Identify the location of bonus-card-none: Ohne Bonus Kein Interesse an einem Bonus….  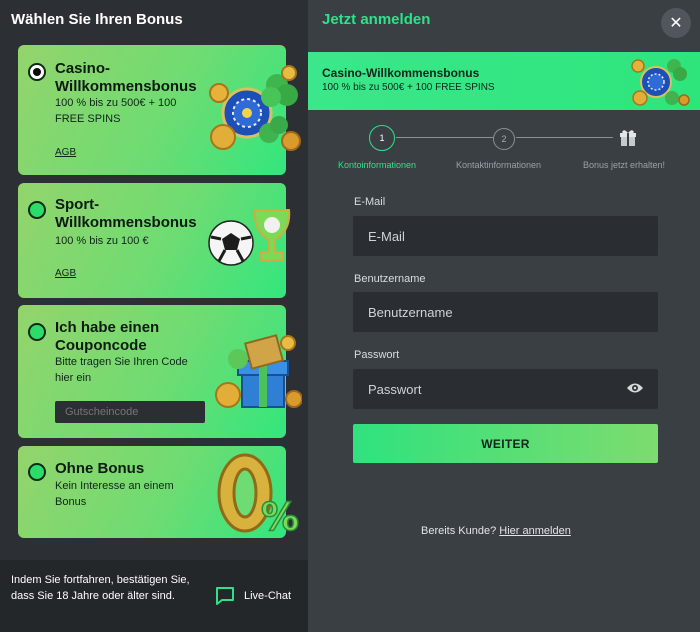
(159, 493).